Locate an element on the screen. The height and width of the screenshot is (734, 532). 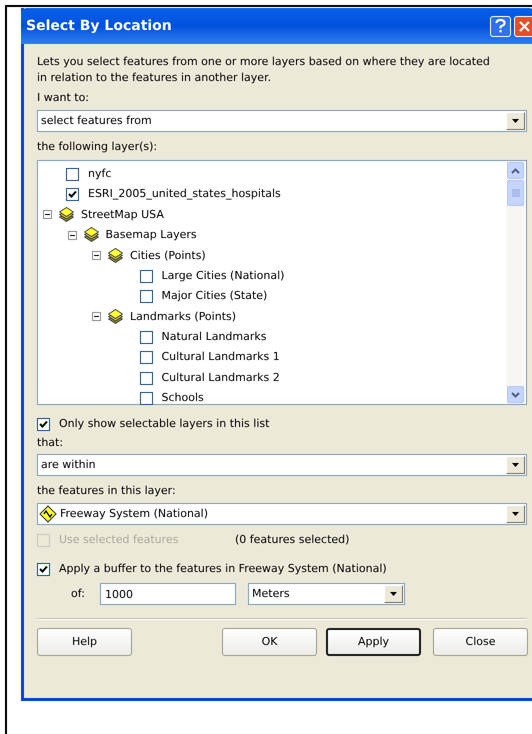
tree-item-label: Cultural Landmarks 1 is located at coordinates (221, 357).